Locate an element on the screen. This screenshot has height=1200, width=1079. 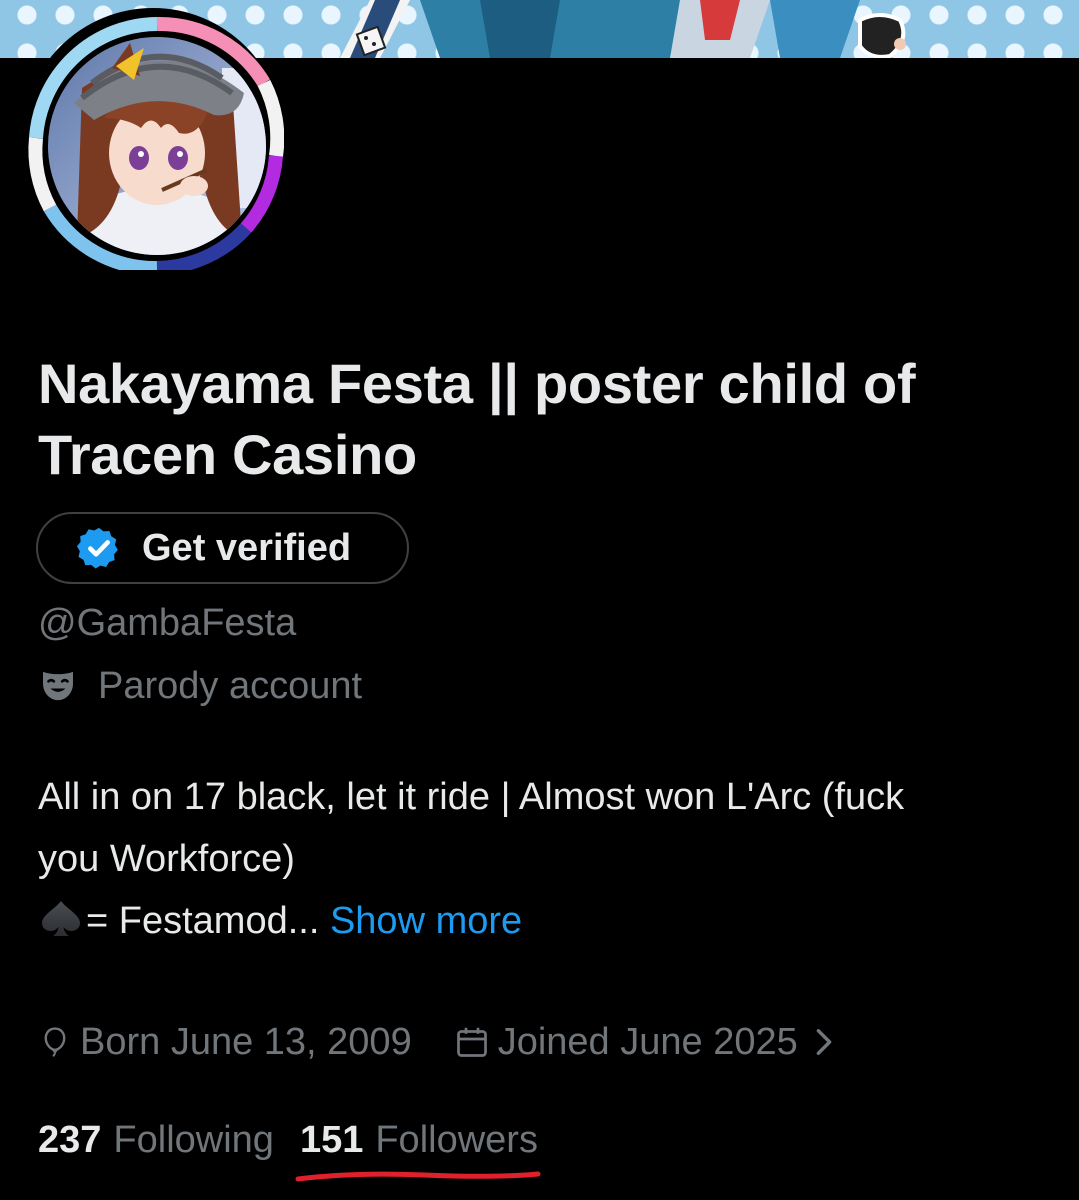
following-count: 237 is located at coordinates (70, 1139).